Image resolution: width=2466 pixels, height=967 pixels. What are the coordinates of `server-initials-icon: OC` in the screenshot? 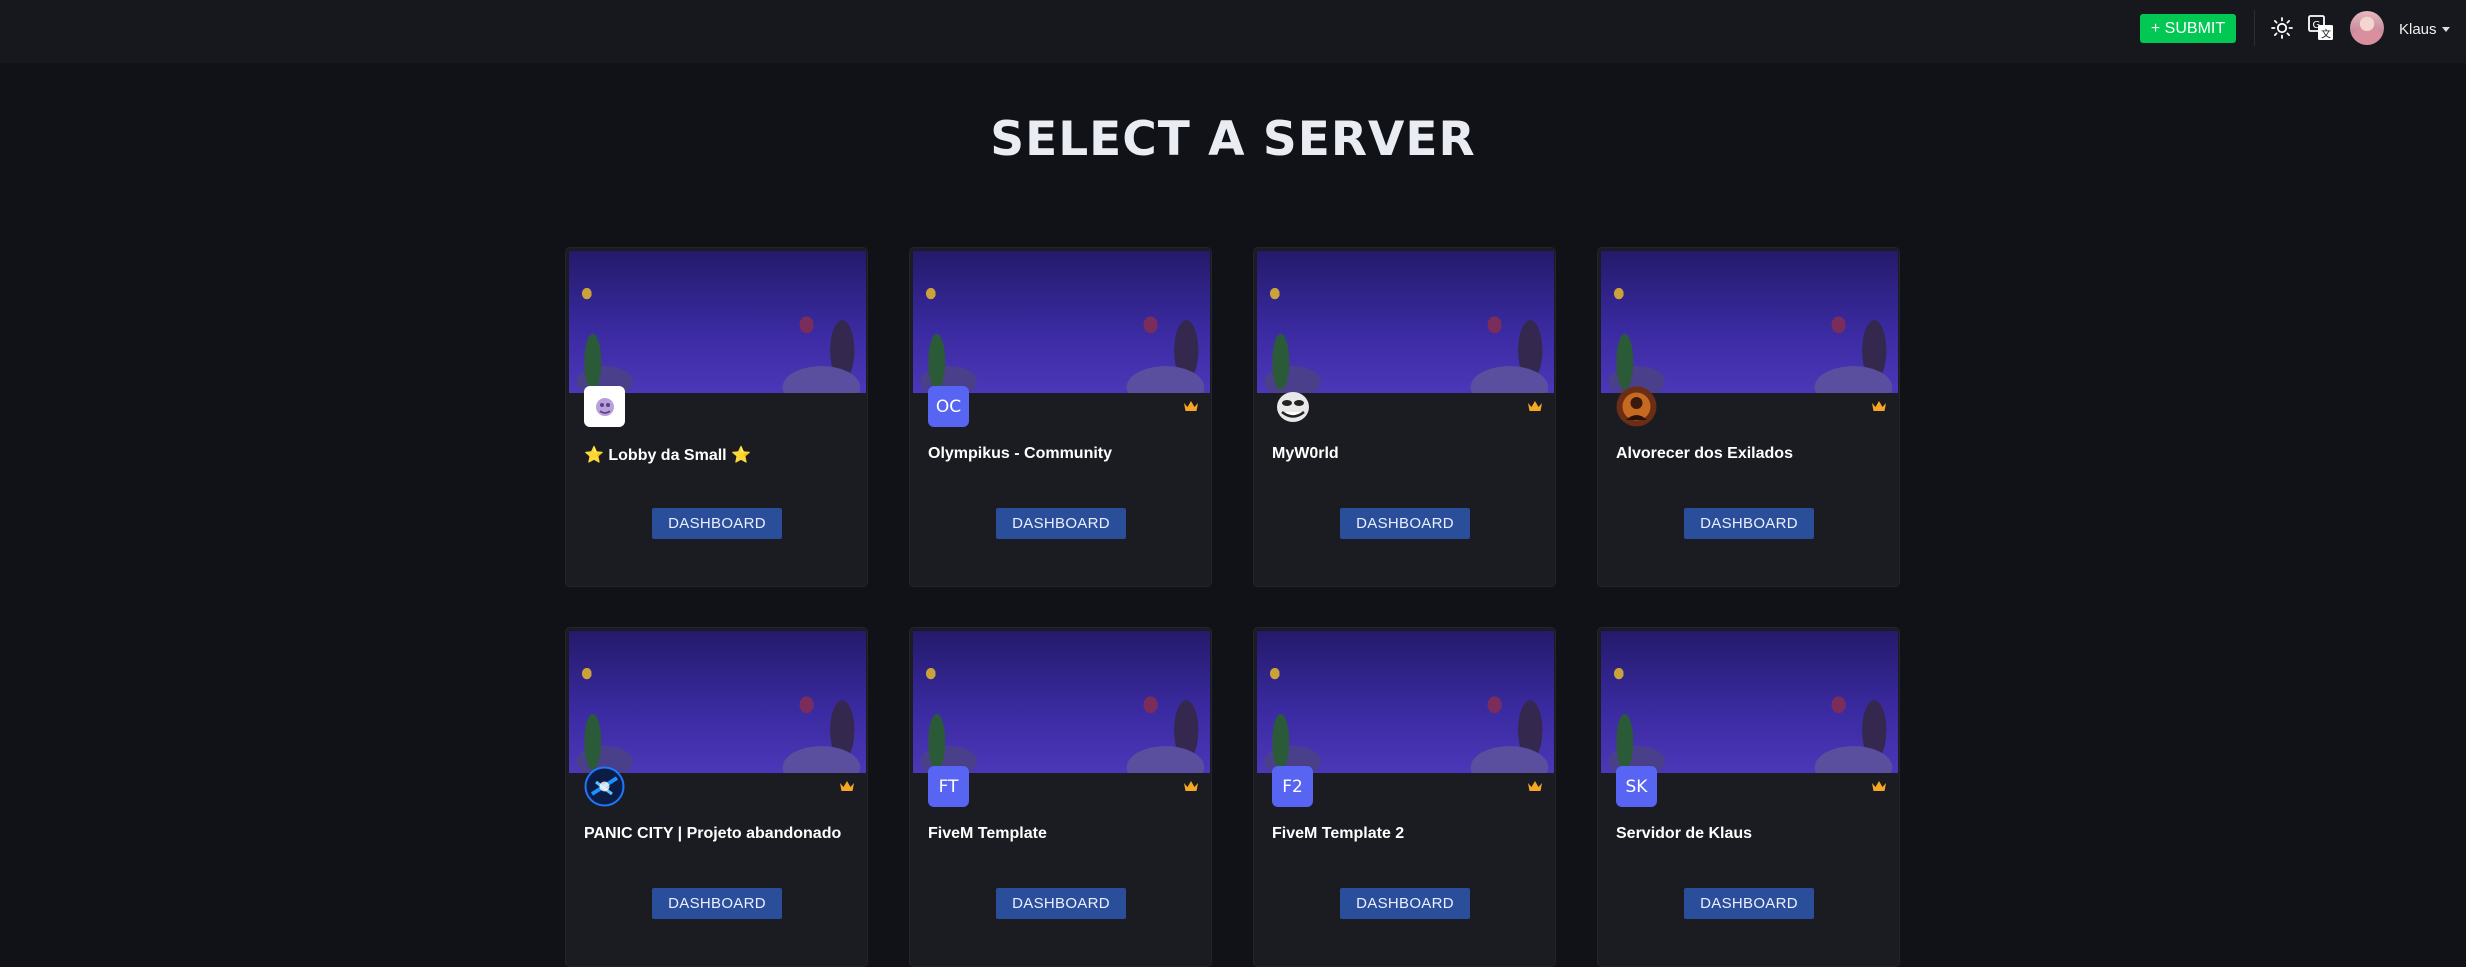 It's located at (948, 406).